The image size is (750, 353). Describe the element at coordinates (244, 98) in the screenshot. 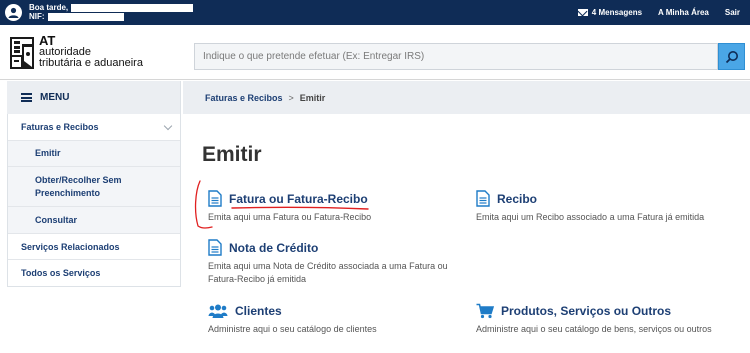

I see `breadcrumb-link-faturas: Faturas e Recibos` at that location.